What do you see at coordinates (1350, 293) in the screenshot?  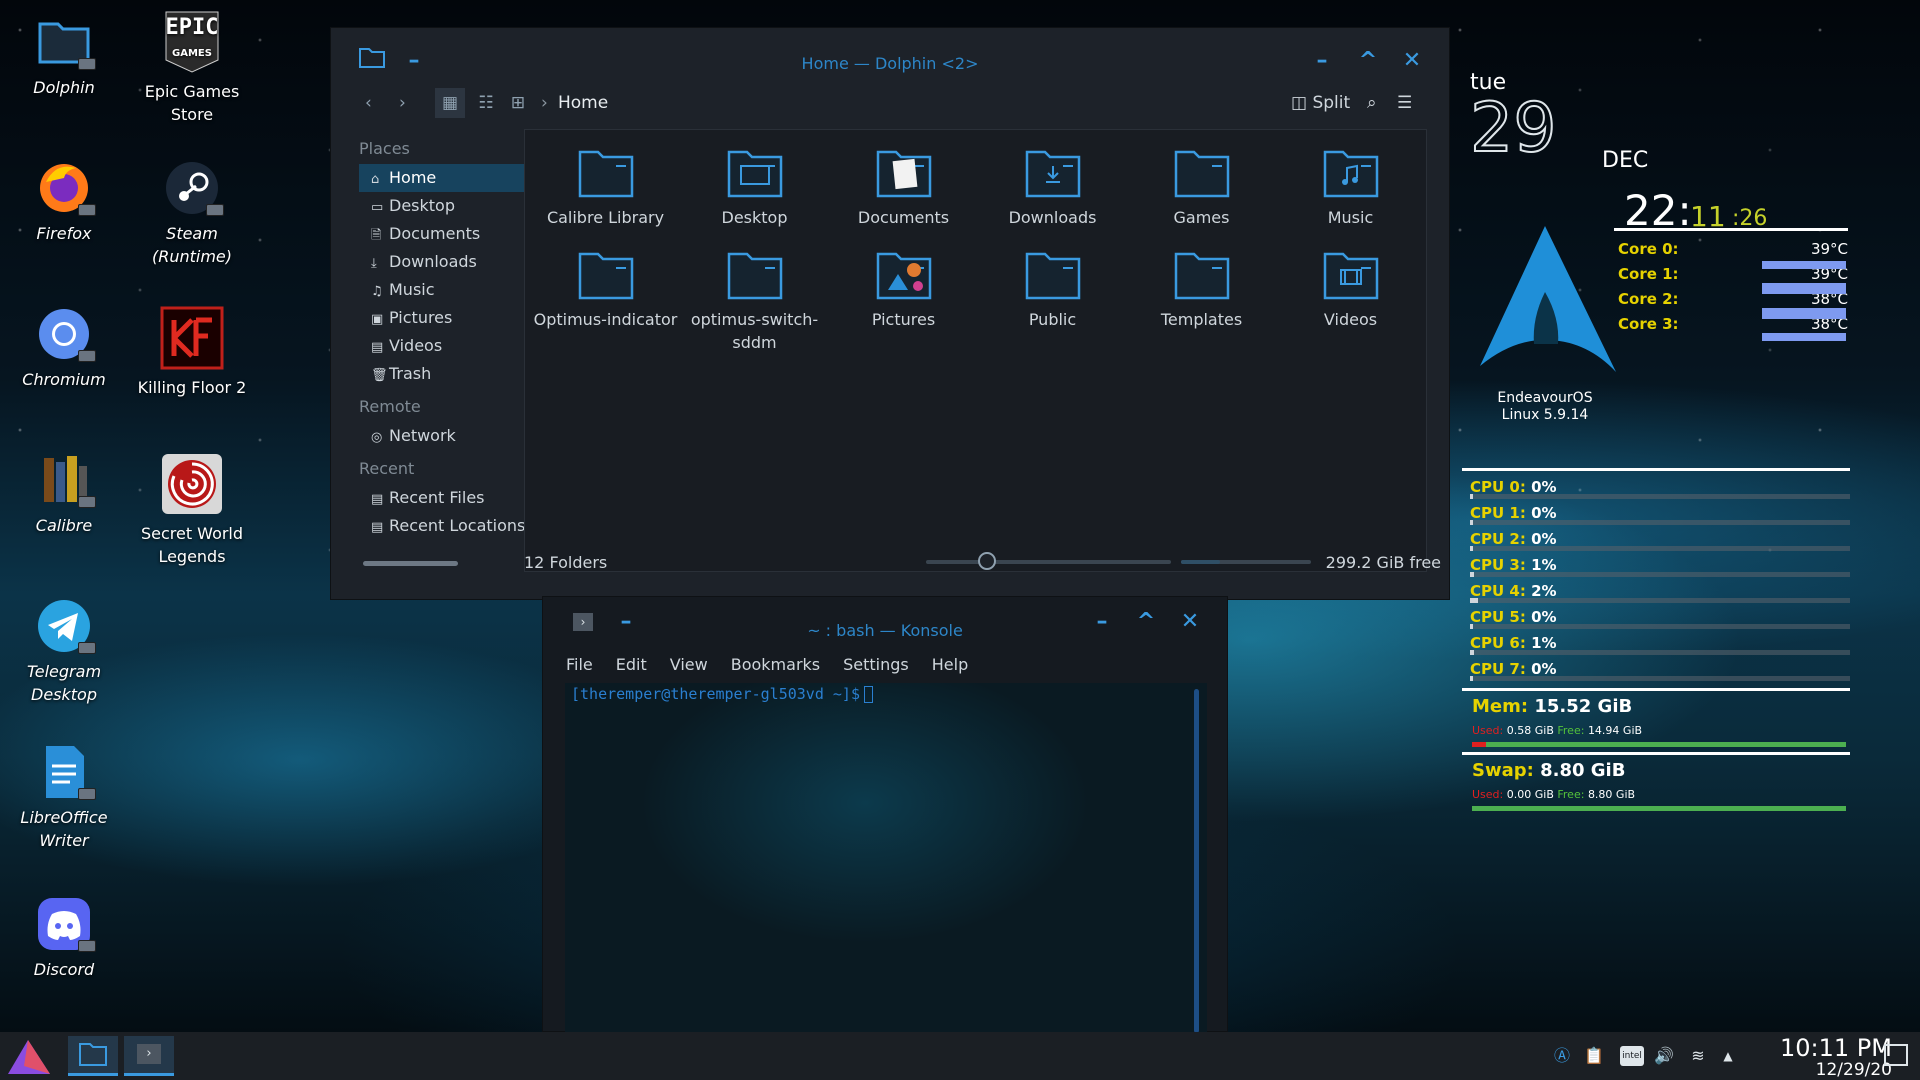 I see `folder-item: Videos` at bounding box center [1350, 293].